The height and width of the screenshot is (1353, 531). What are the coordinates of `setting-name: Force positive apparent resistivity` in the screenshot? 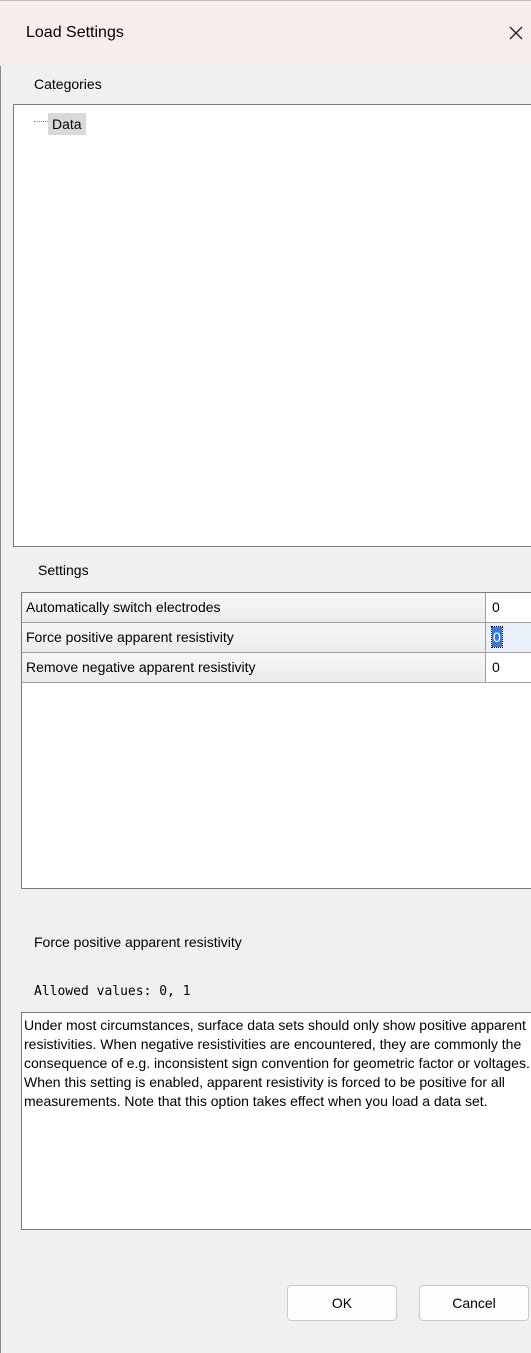 It's located at (254, 637).